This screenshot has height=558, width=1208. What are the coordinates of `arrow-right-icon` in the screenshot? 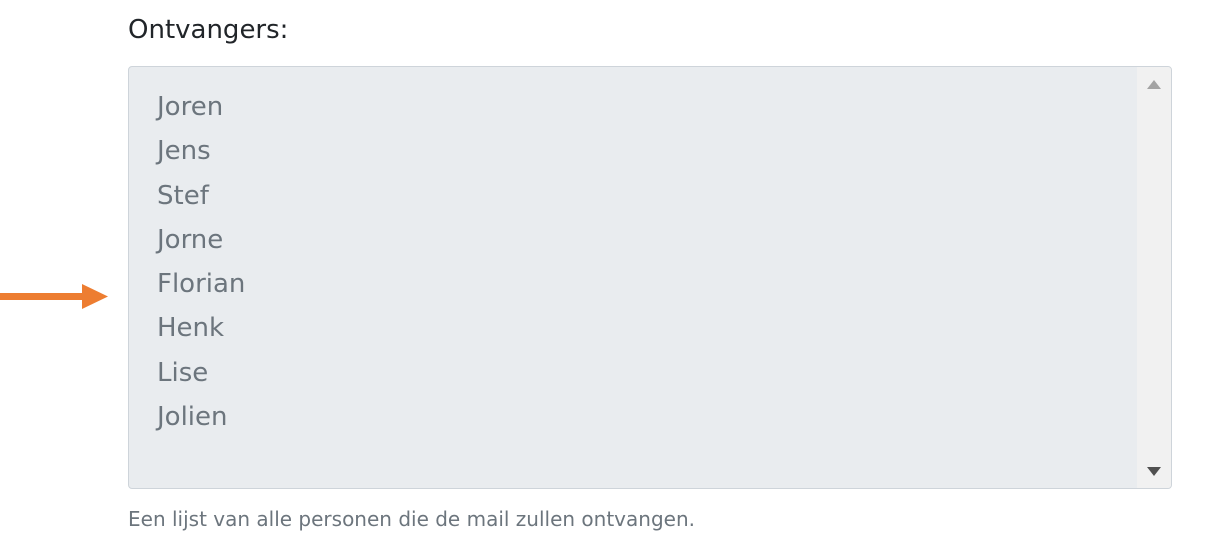 It's located at (54, 296).